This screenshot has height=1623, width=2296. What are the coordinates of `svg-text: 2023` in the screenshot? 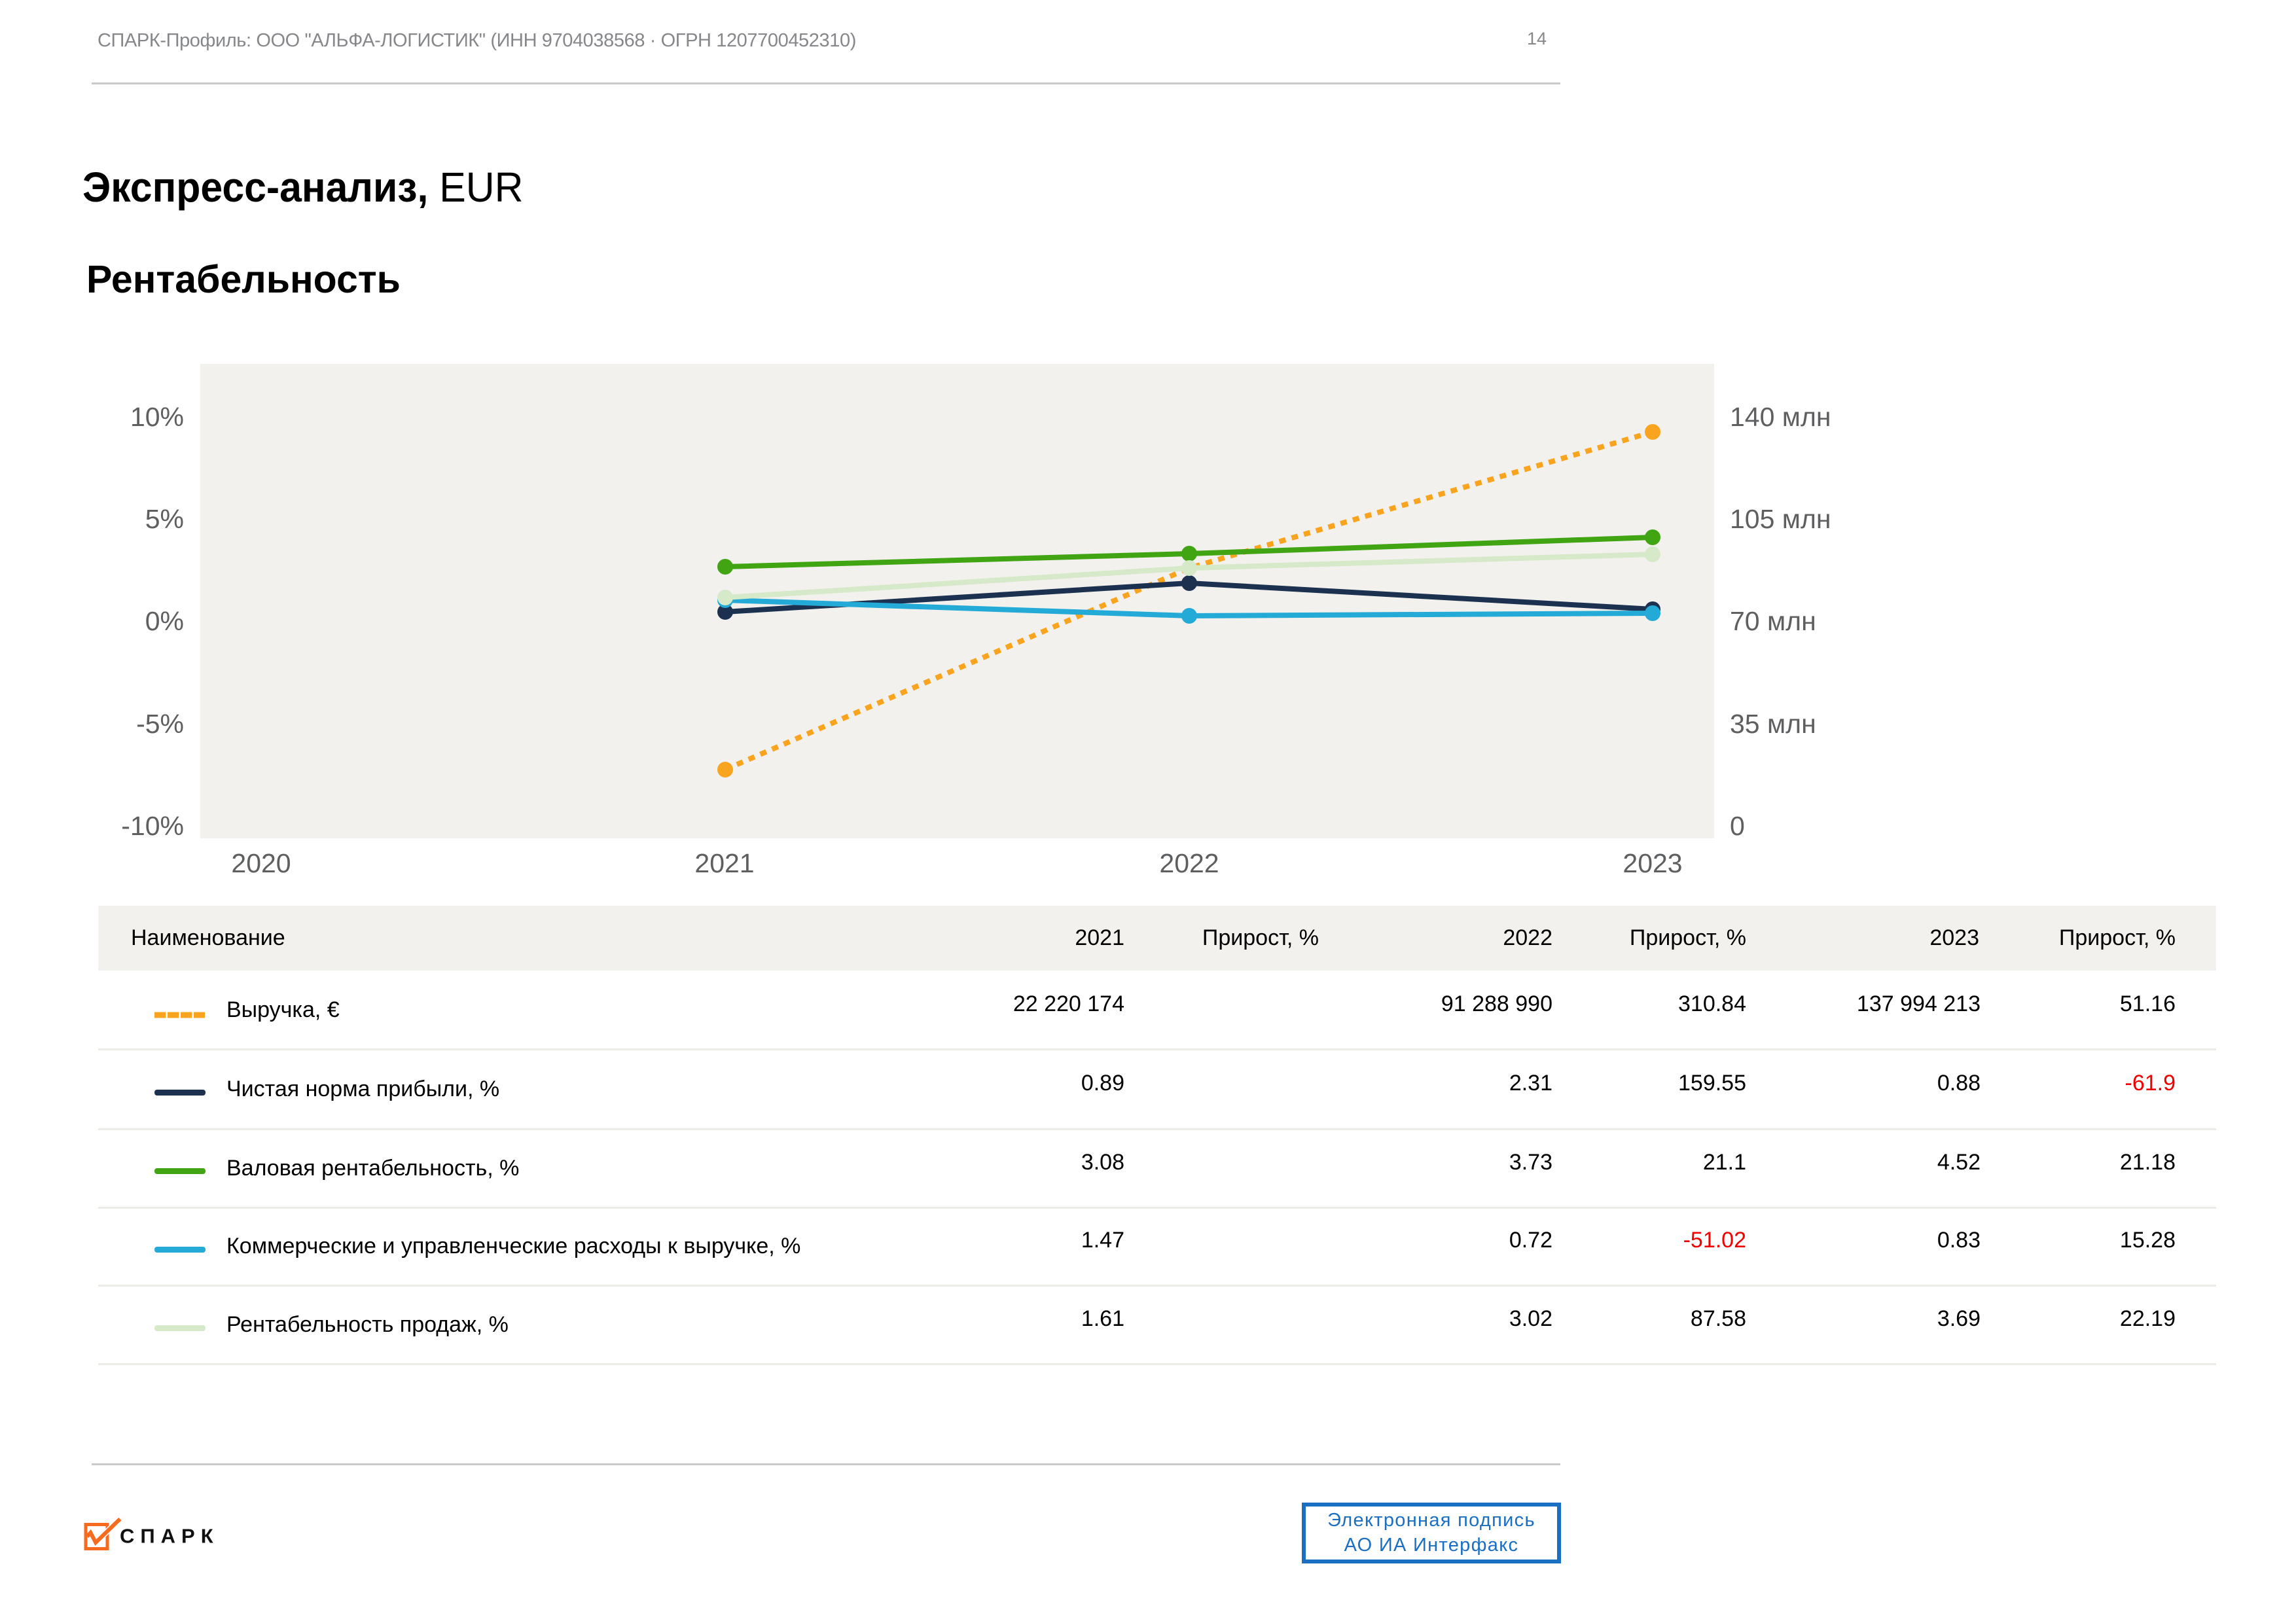 It's located at (1652, 863).